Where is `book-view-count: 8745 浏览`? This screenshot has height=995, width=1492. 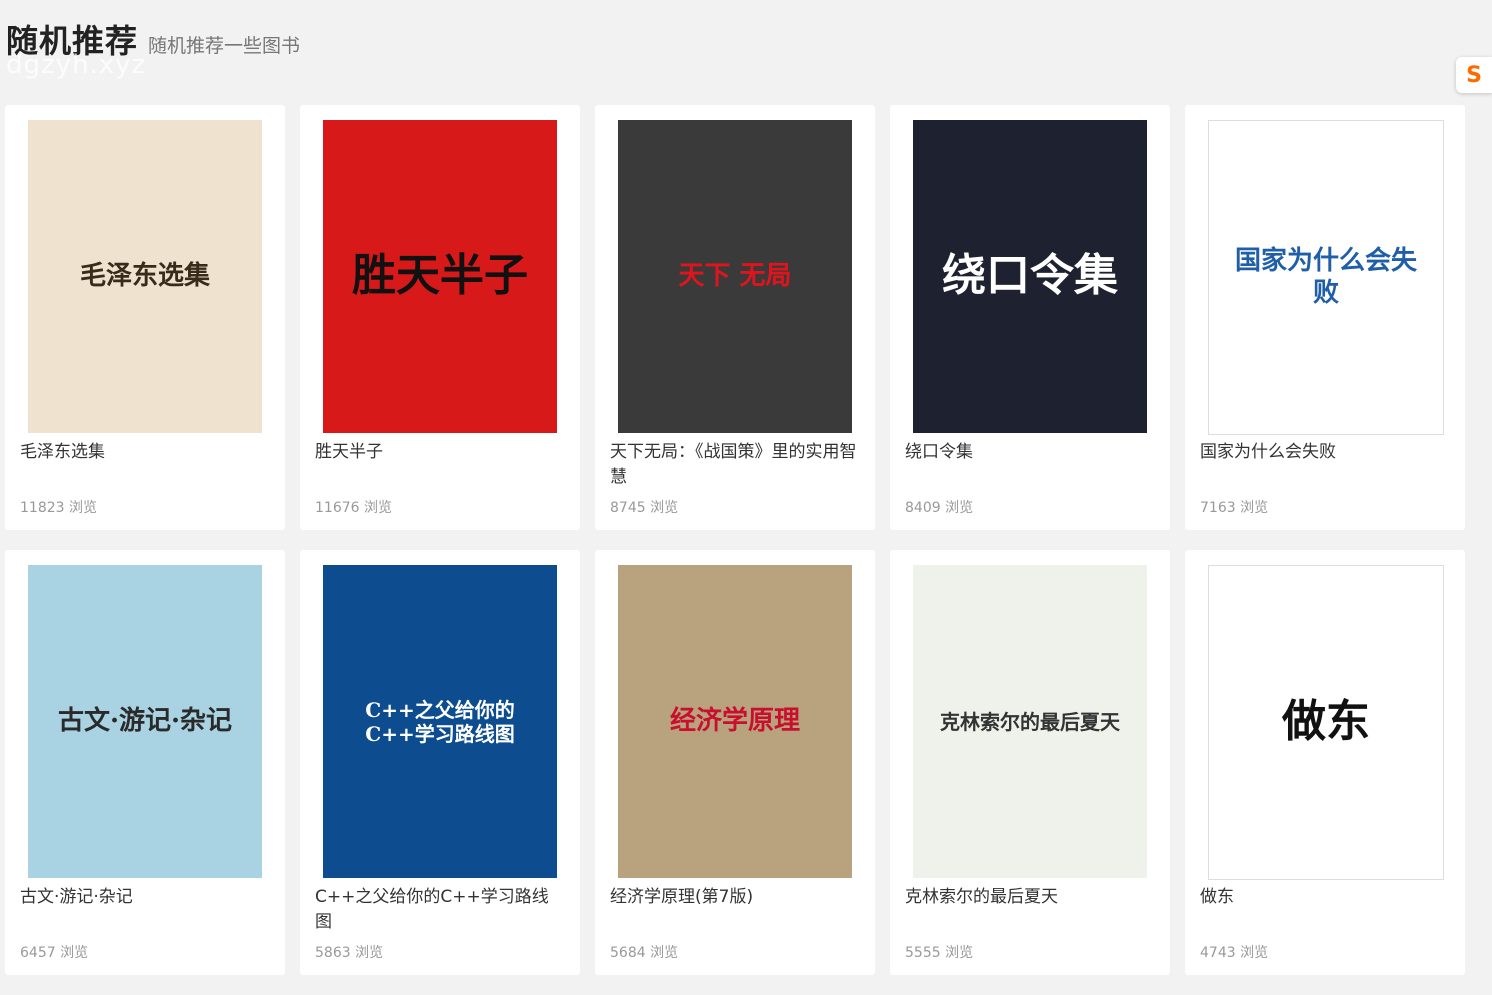
book-view-count: 8745 浏览 is located at coordinates (644, 508).